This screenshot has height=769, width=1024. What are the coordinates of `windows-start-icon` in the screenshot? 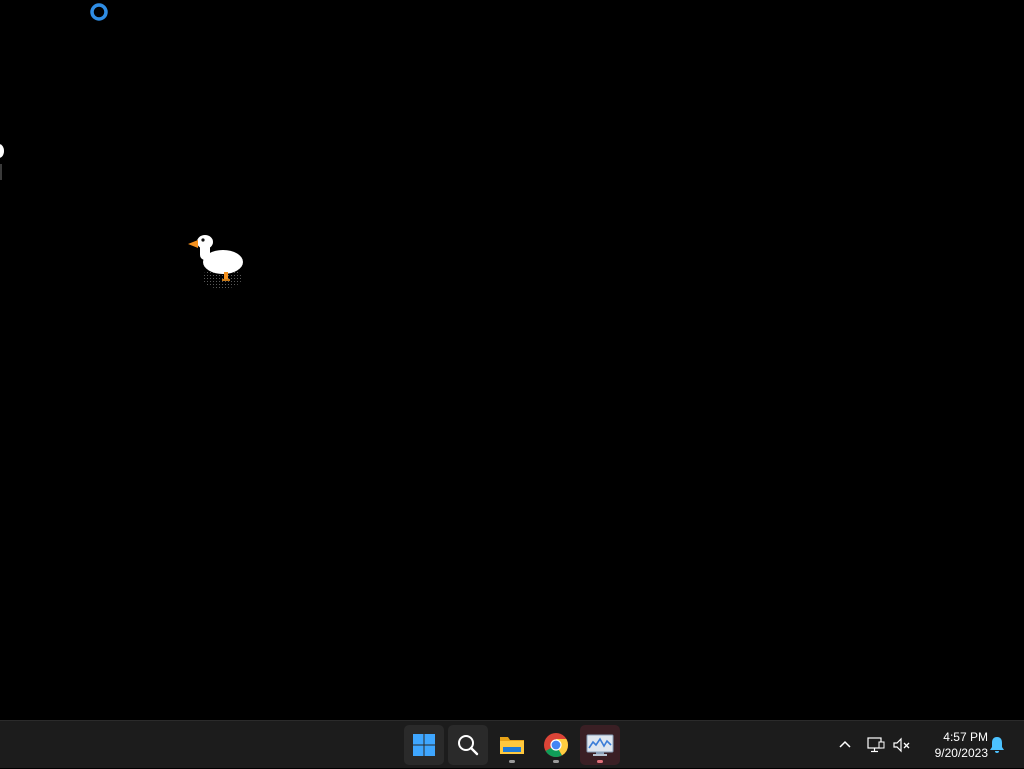 It's located at (424, 745).